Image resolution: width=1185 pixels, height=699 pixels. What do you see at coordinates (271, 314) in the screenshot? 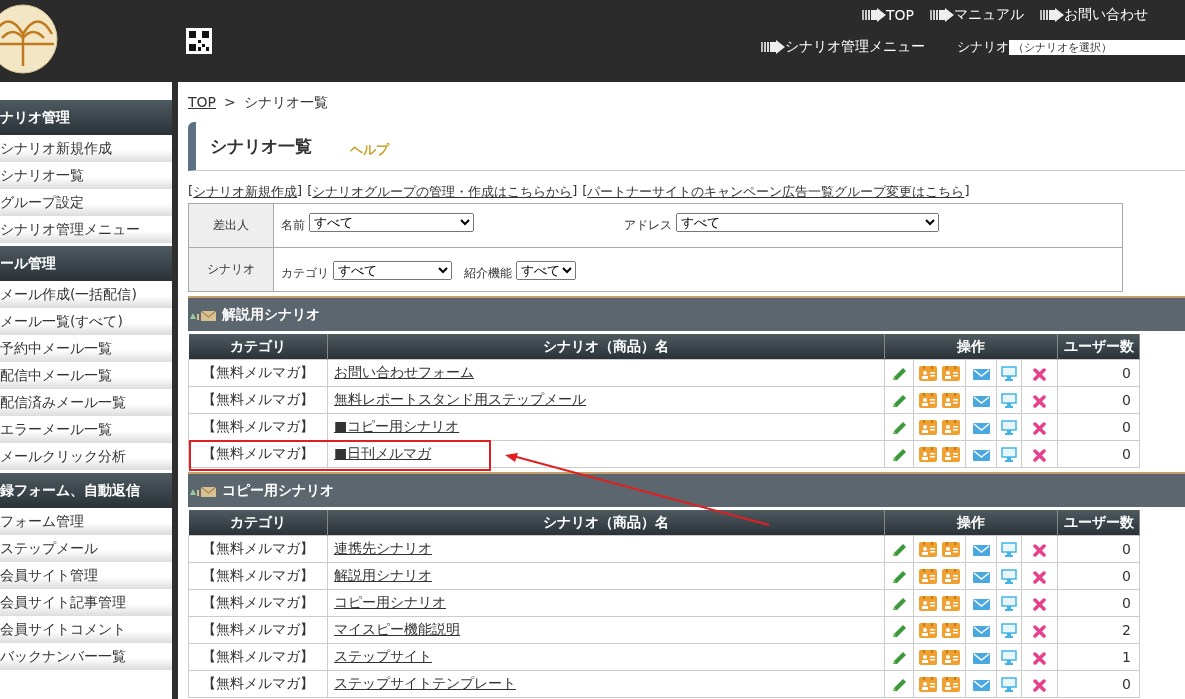
I see `section-title: 解説用シナリオ` at bounding box center [271, 314].